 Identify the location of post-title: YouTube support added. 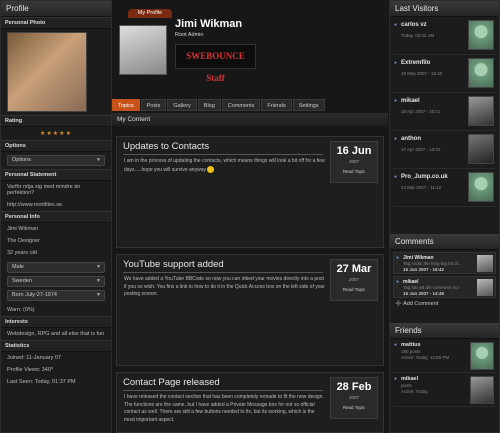
(223, 266).